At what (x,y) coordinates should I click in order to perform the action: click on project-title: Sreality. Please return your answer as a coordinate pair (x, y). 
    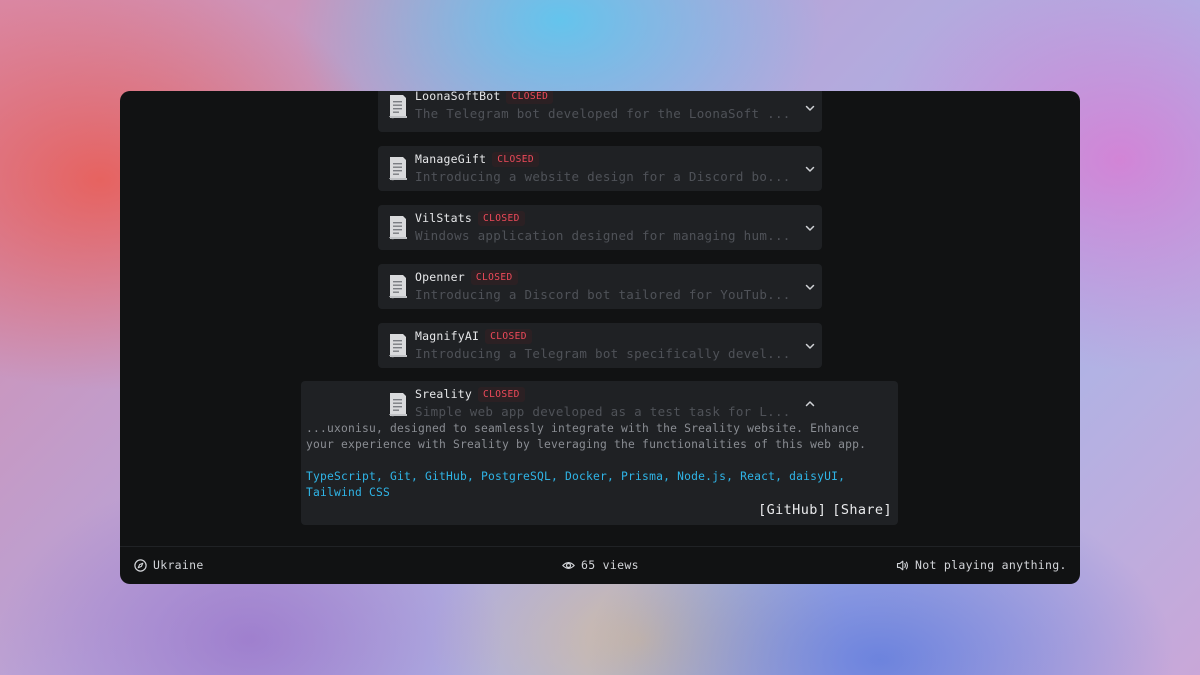
    Looking at the image, I should click on (443, 394).